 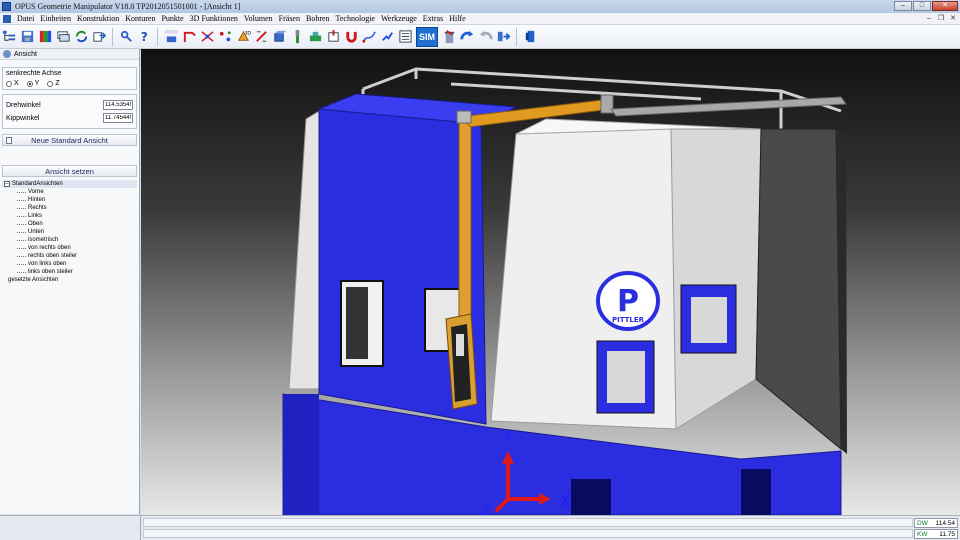 I want to click on tree-item-links: Links, so click(x=69, y=216).